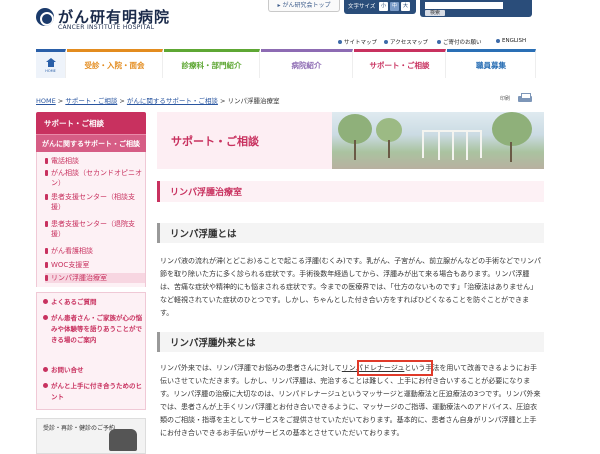 The width and height of the screenshot is (600, 454). I want to click on sidebar-item-consult-support: 患者支援センター（相談支援）, so click(94, 202).